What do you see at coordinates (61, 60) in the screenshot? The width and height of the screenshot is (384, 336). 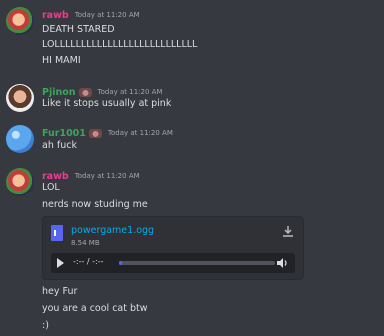 I see `message-line: HI MAMI` at bounding box center [61, 60].